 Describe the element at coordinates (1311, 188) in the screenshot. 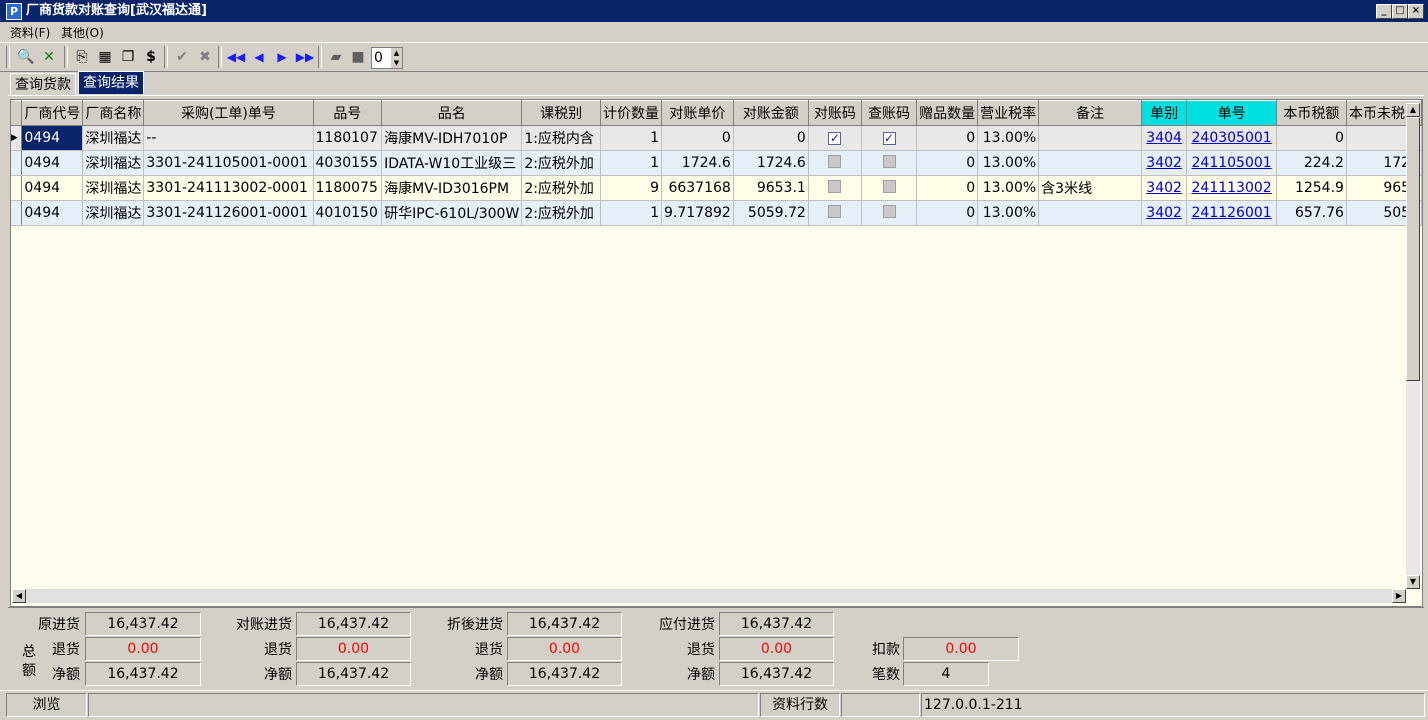

I see `table-cell: 1254.9` at that location.